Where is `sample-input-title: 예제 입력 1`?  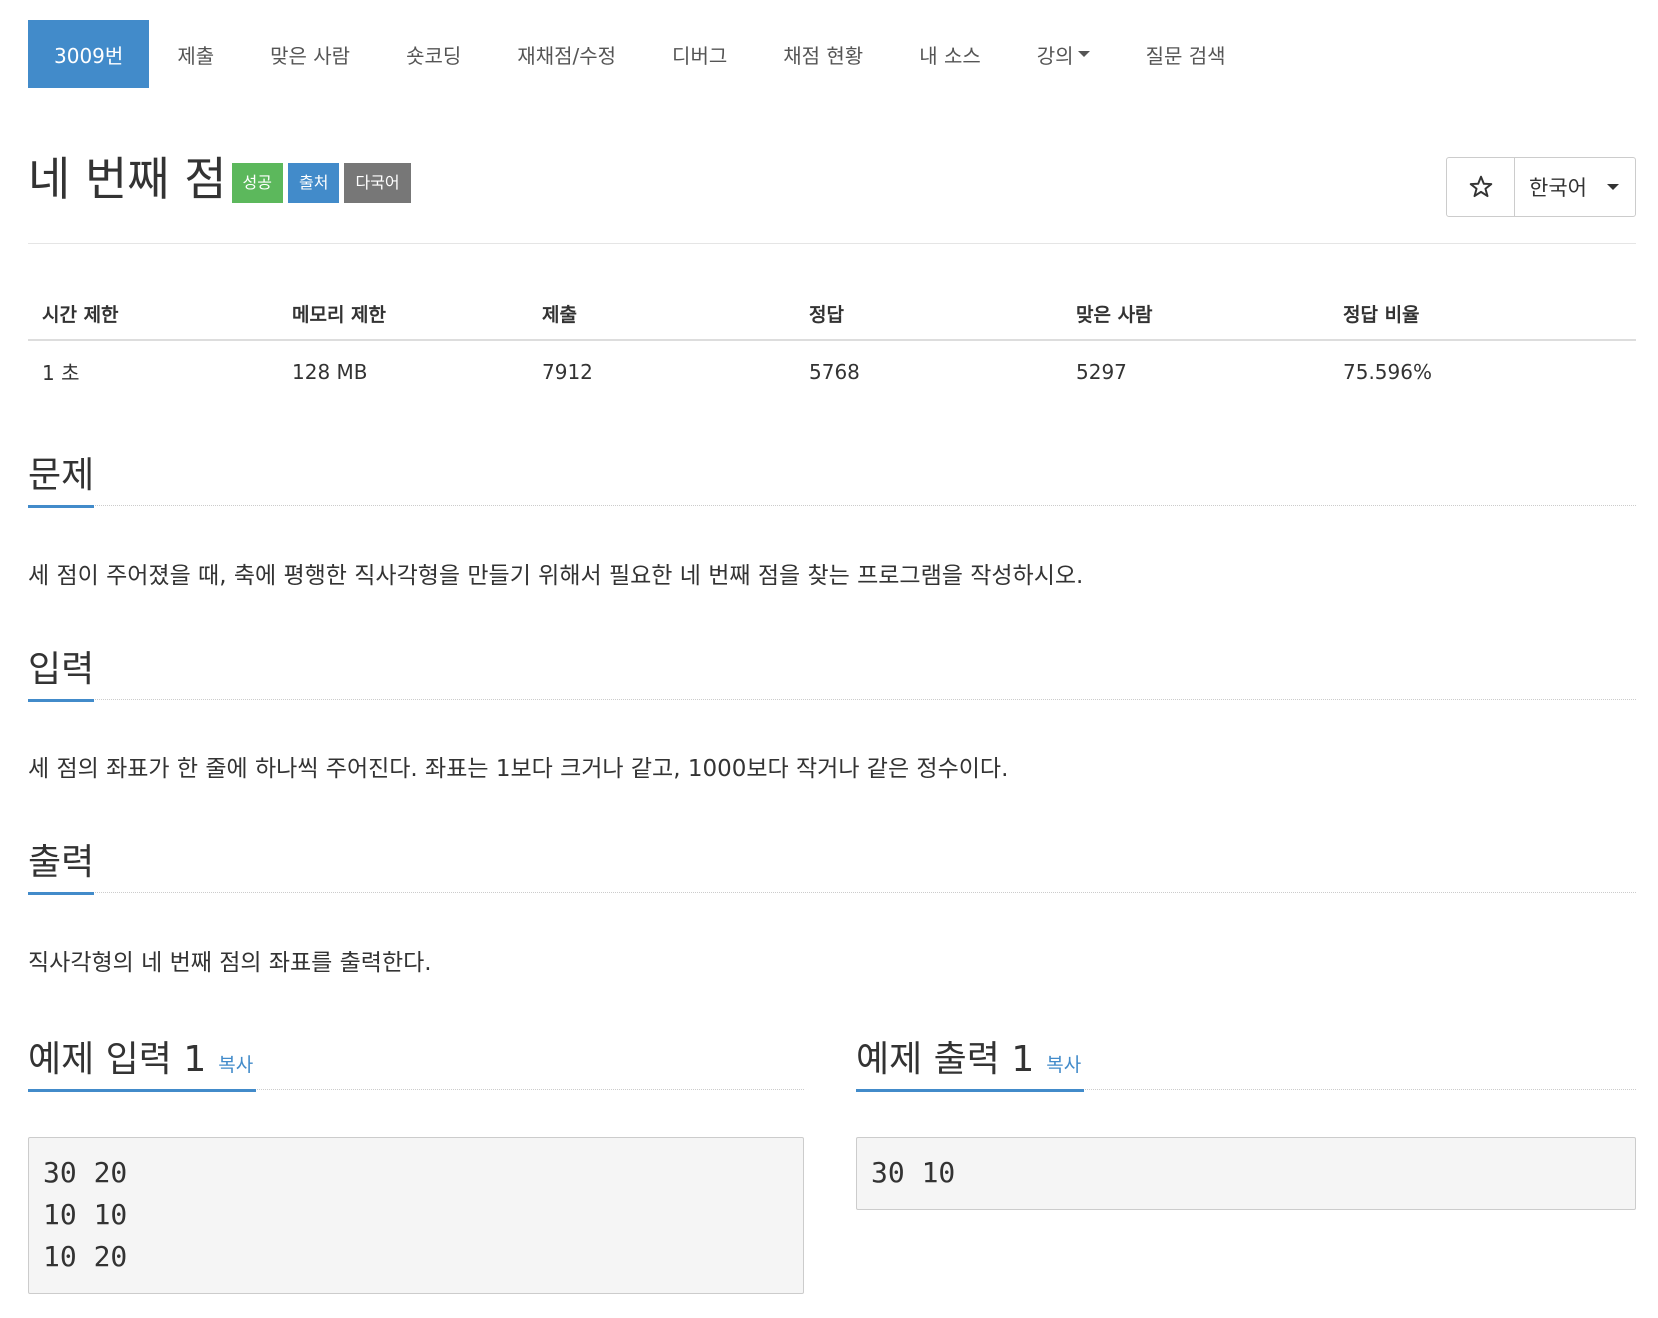
sample-input-title: 예제 입력 1 is located at coordinates (117, 1059).